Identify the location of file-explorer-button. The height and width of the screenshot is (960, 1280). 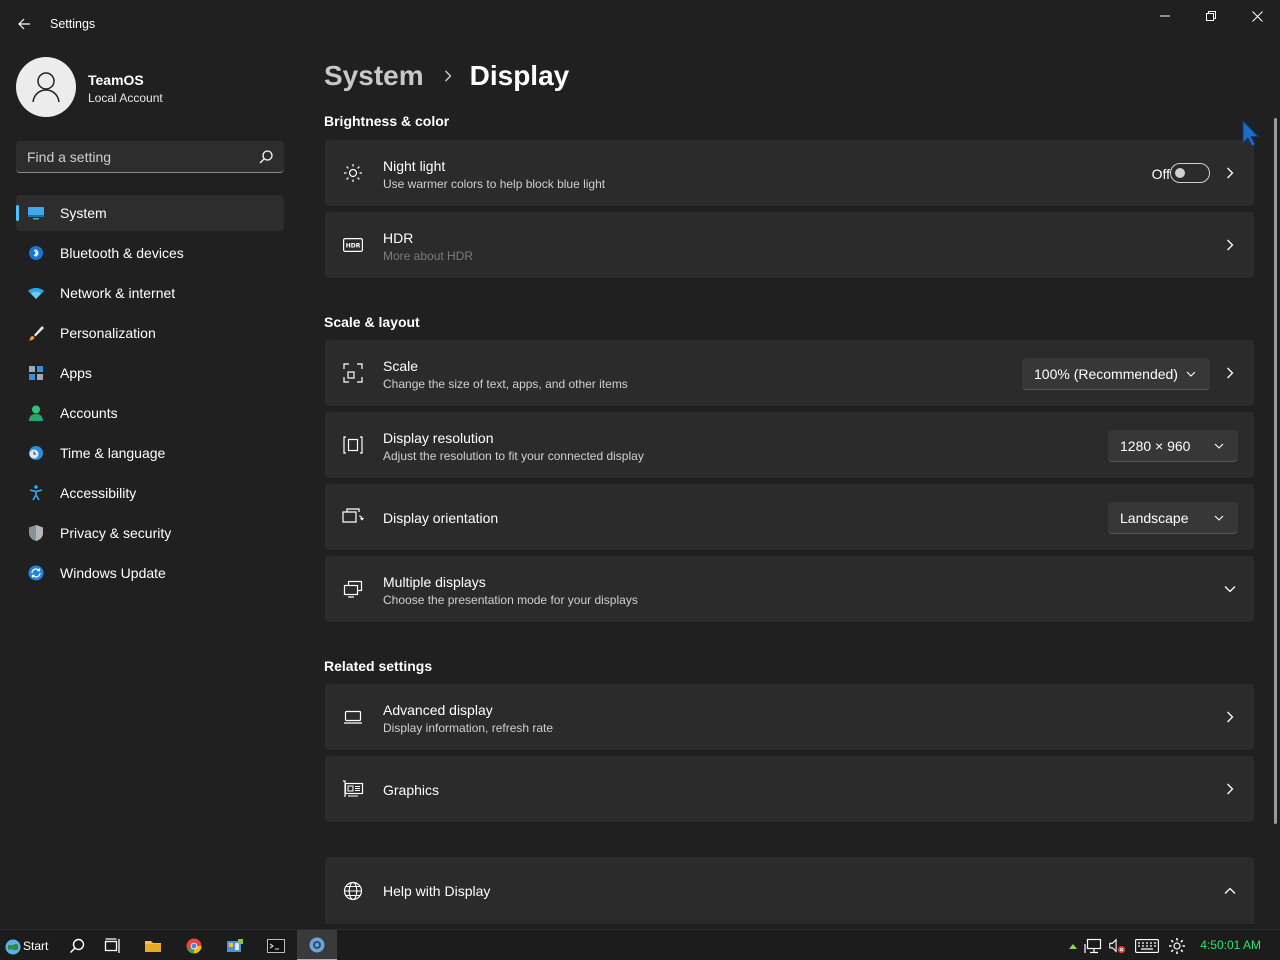
(153, 946).